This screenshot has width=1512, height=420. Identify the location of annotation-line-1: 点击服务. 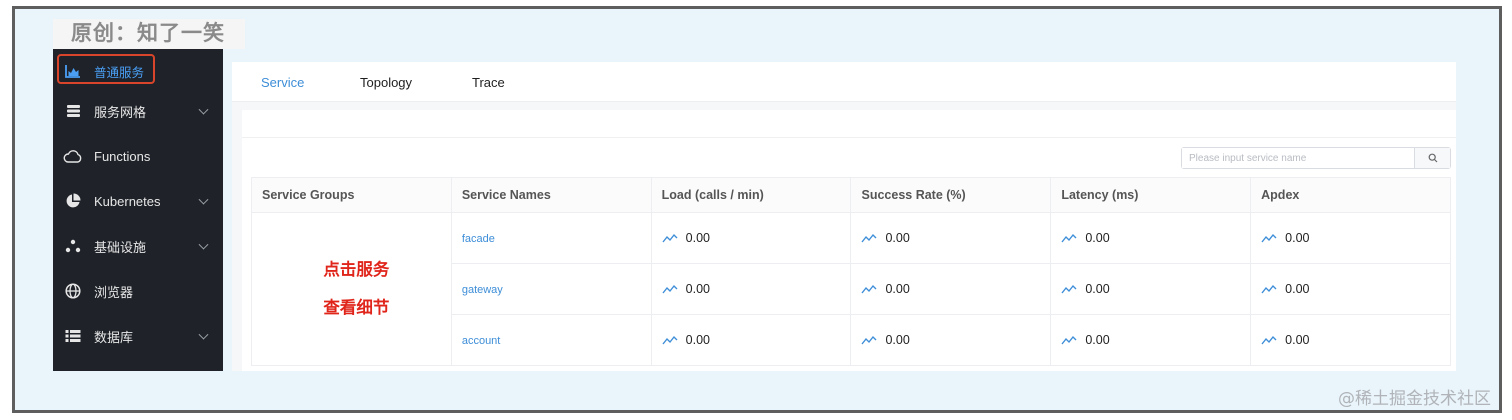
(356, 270).